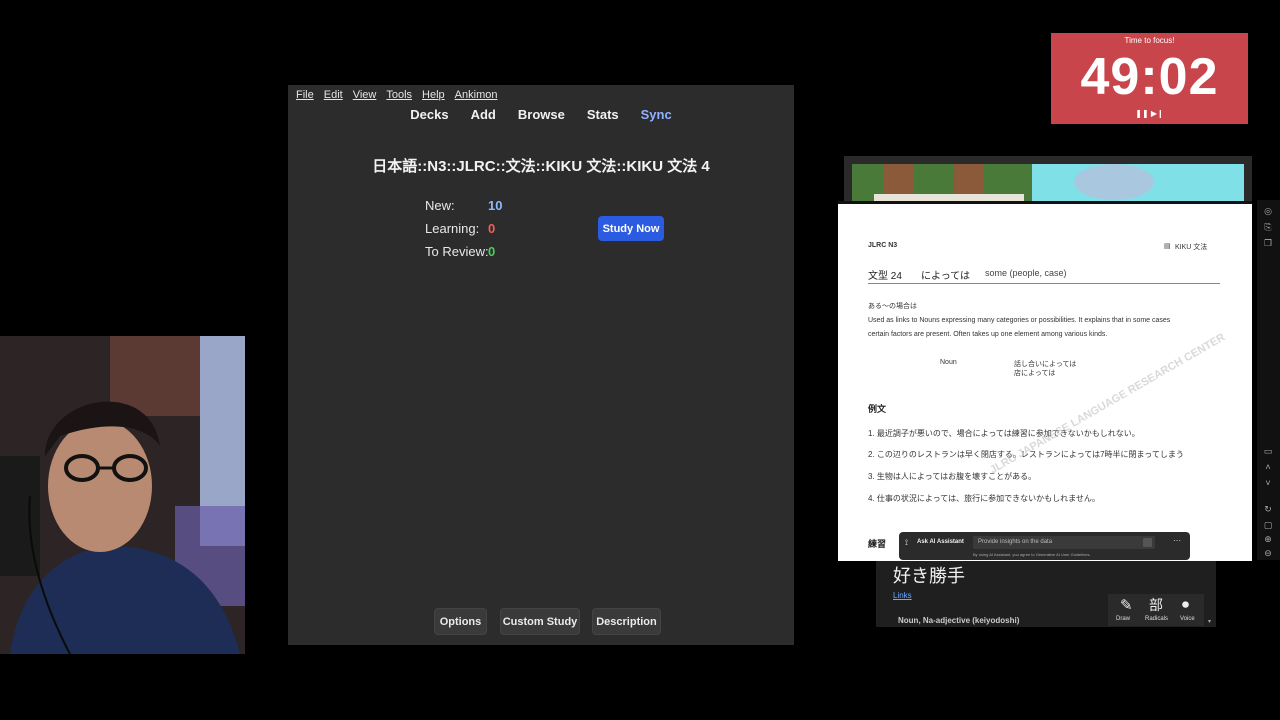  Describe the element at coordinates (603, 116) in the screenshot. I see `stats-button: Stats` at that location.